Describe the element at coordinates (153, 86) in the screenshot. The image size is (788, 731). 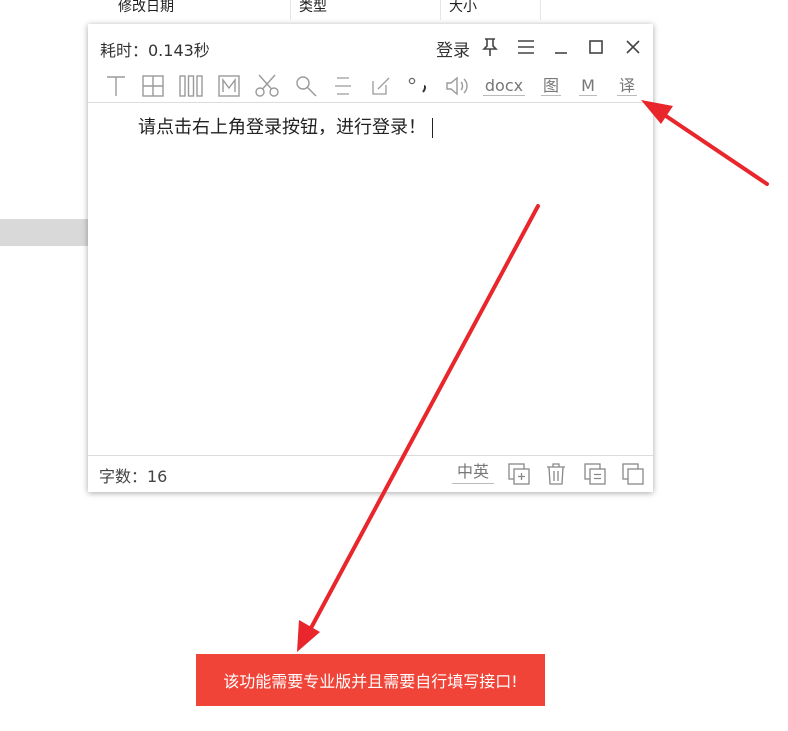
I see `table-icon` at that location.